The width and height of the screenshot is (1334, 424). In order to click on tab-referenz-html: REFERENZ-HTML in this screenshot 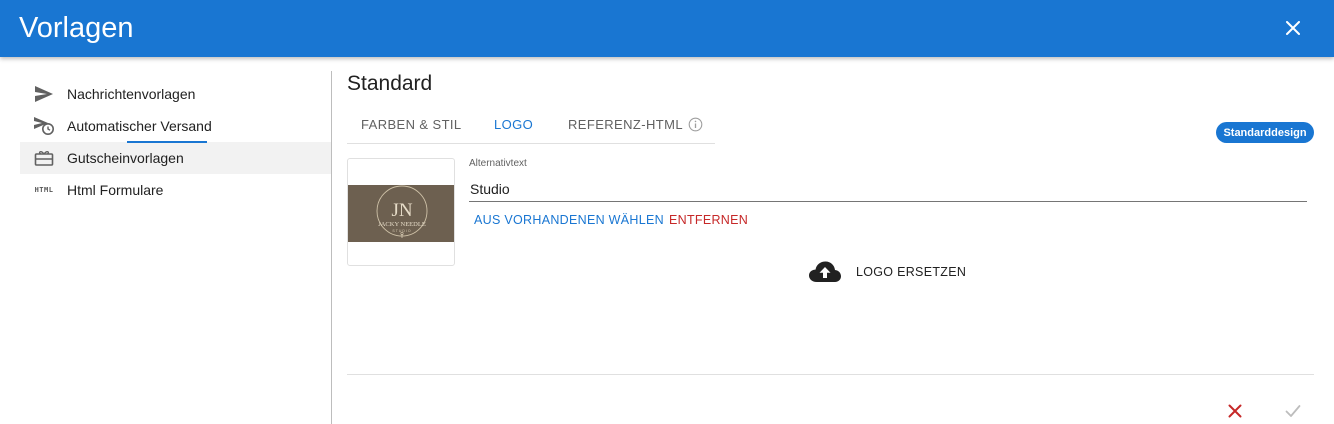, I will do `click(635, 124)`.